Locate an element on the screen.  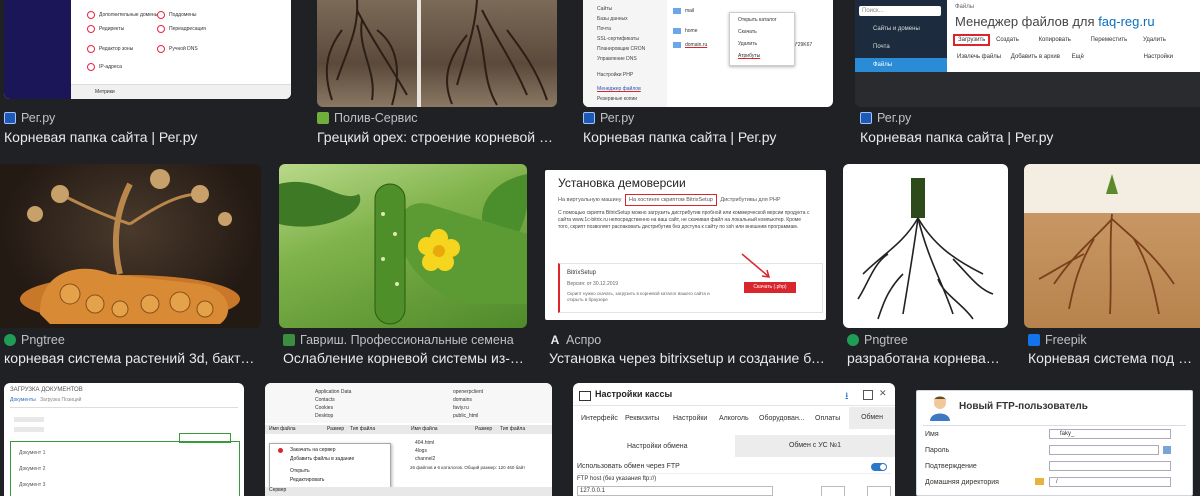
folder-name: mail is located at coordinates (690, 11).